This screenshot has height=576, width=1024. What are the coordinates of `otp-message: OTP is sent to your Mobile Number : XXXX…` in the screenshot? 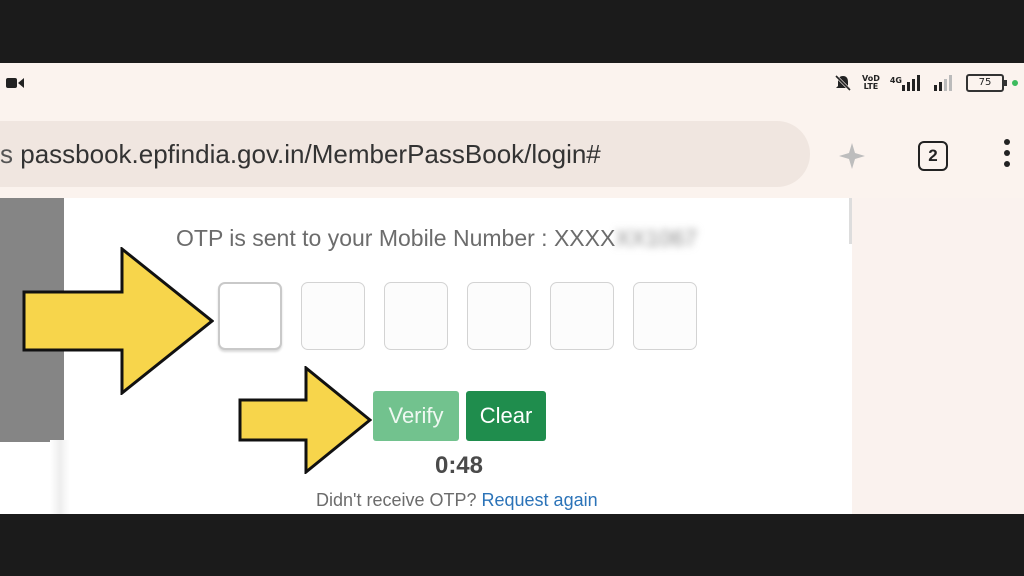 It's located at (436, 238).